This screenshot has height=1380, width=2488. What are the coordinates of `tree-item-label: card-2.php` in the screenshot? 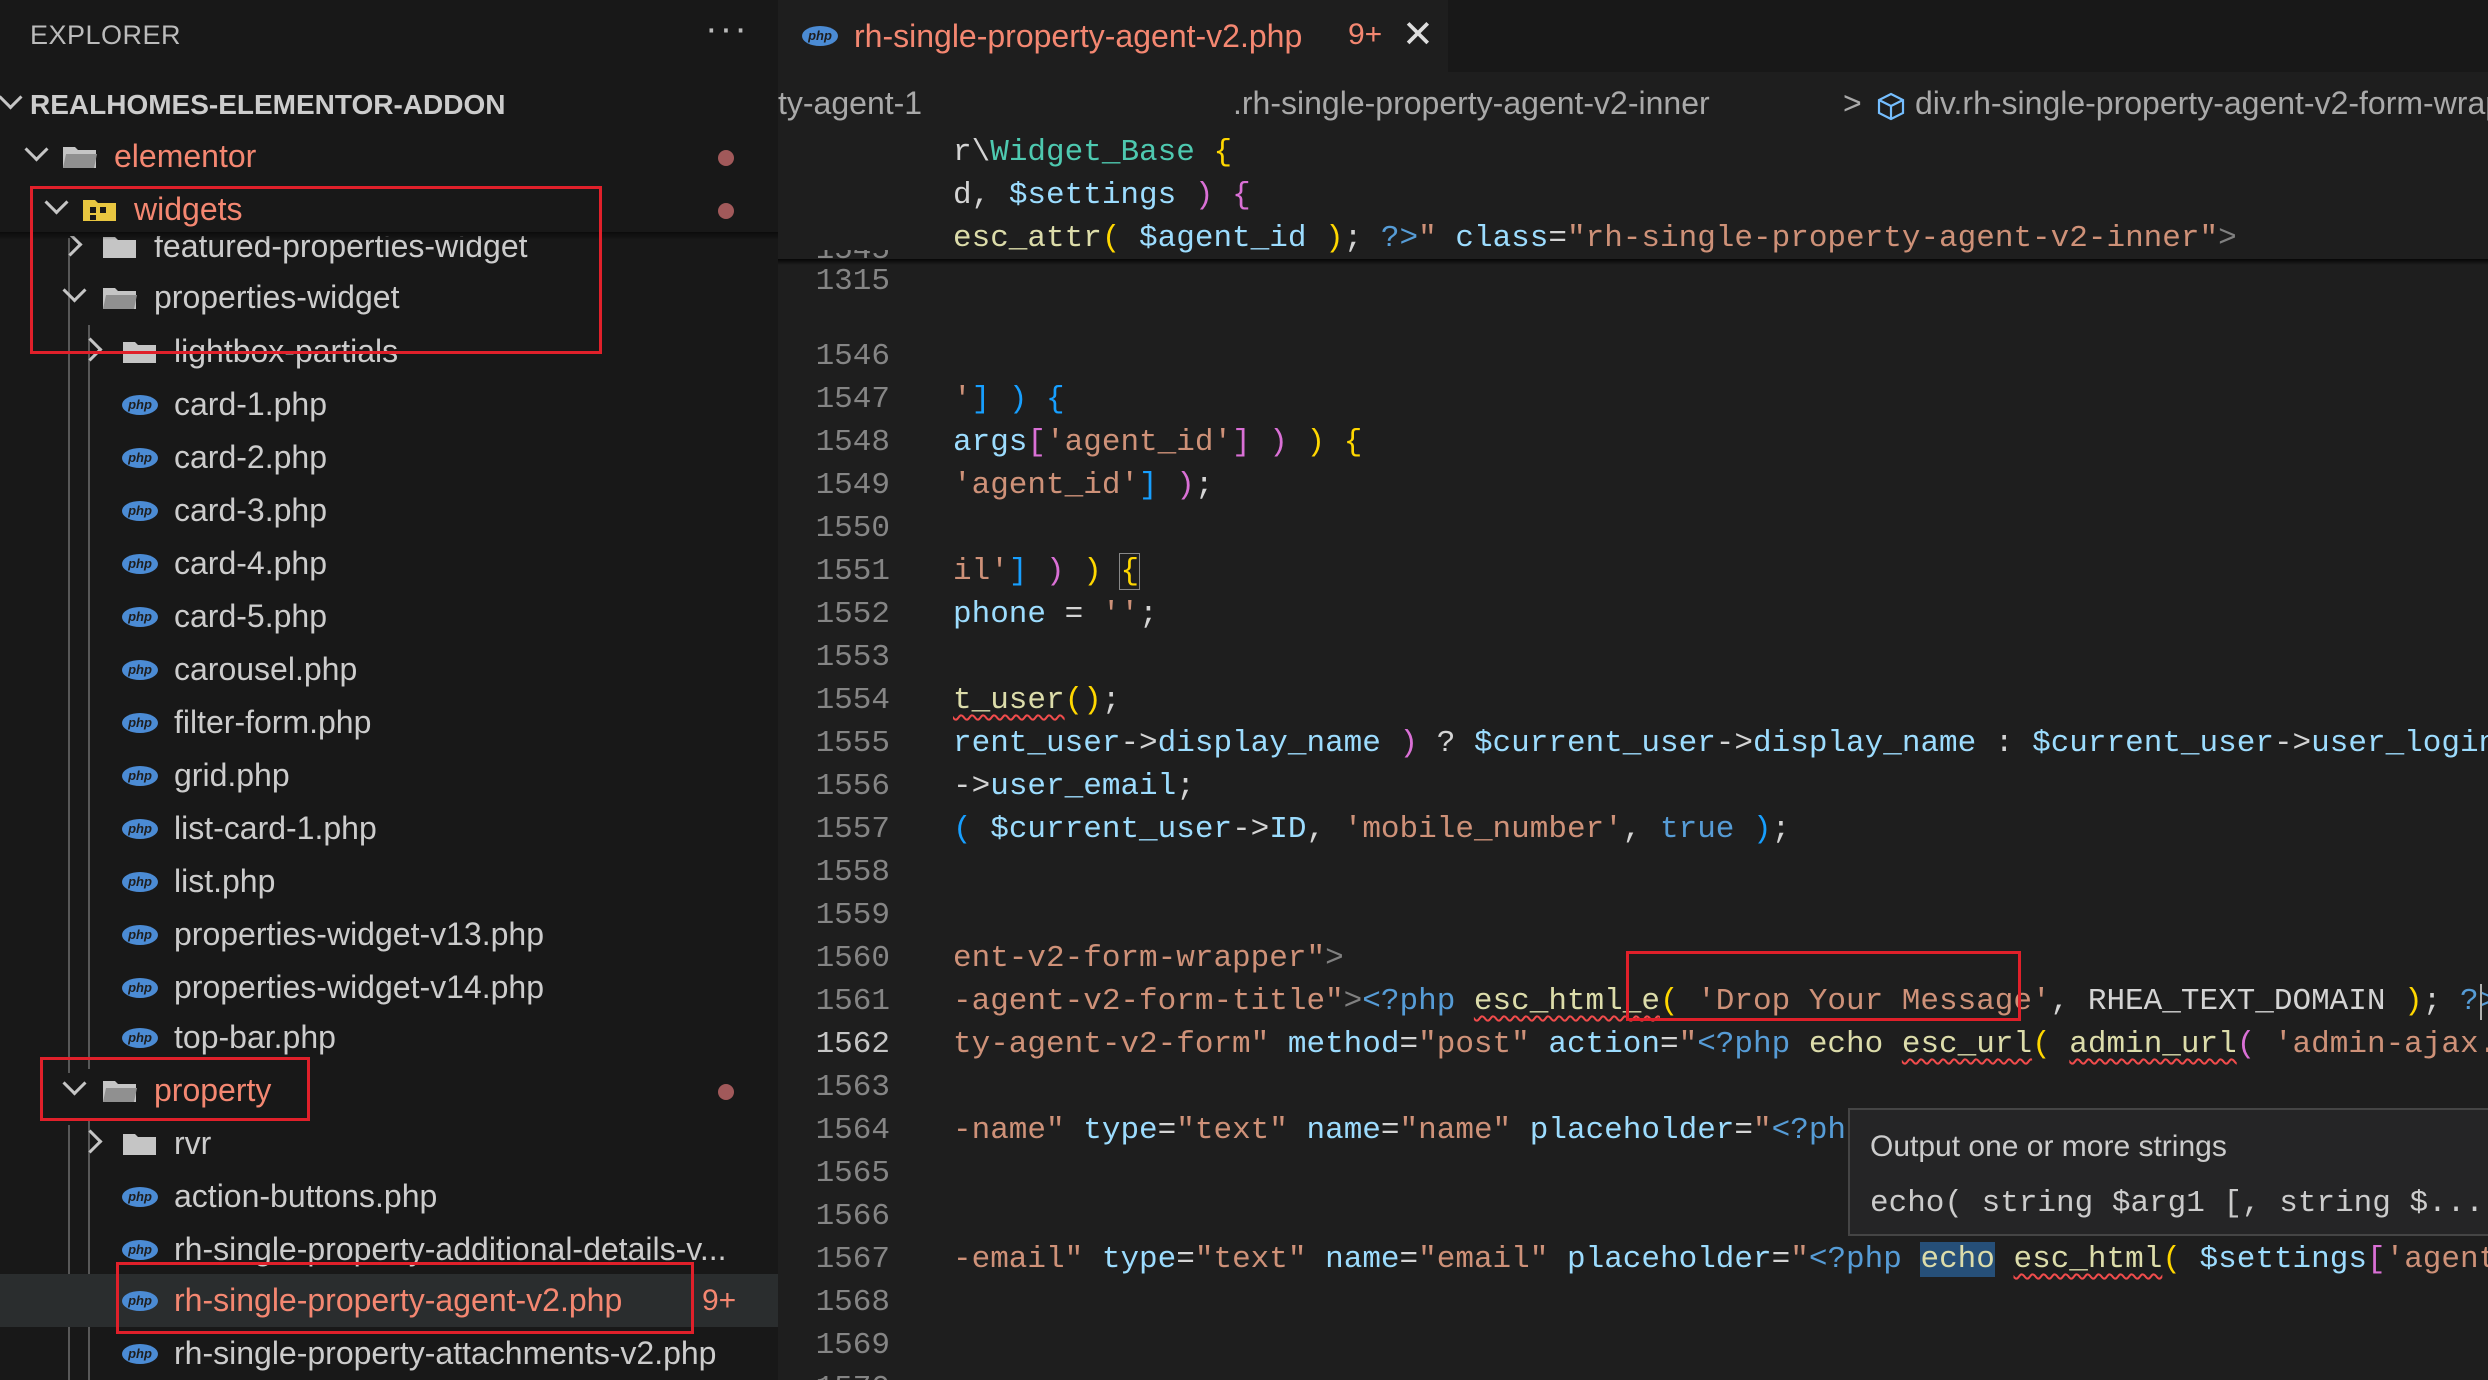 It's located at (250, 457).